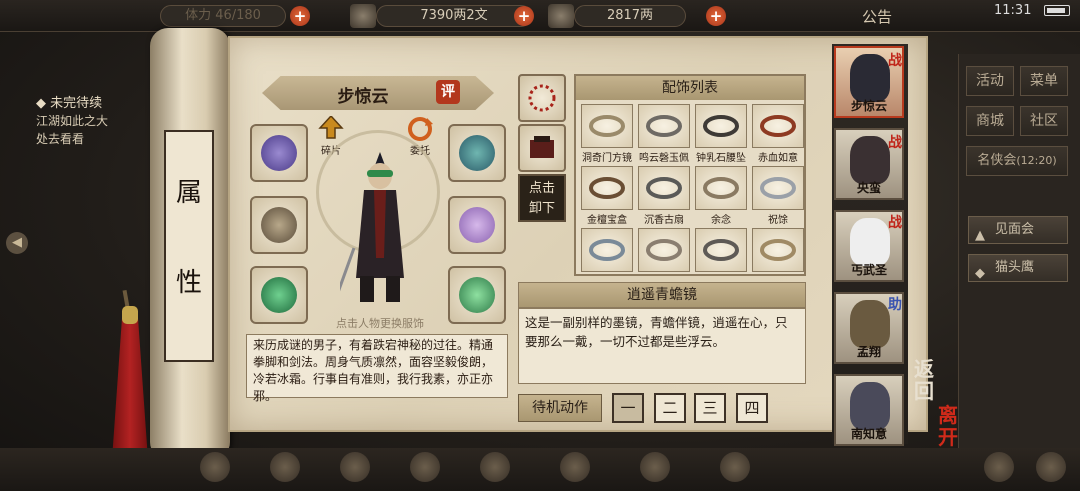  I want to click on accessory-list: 配饰列表 洞奇门方镜 鸣云磬玉佩 钟乳石腰坠 赤血如意 金檀宝盒 沉香古扇 余念 祝馀, so click(690, 175).